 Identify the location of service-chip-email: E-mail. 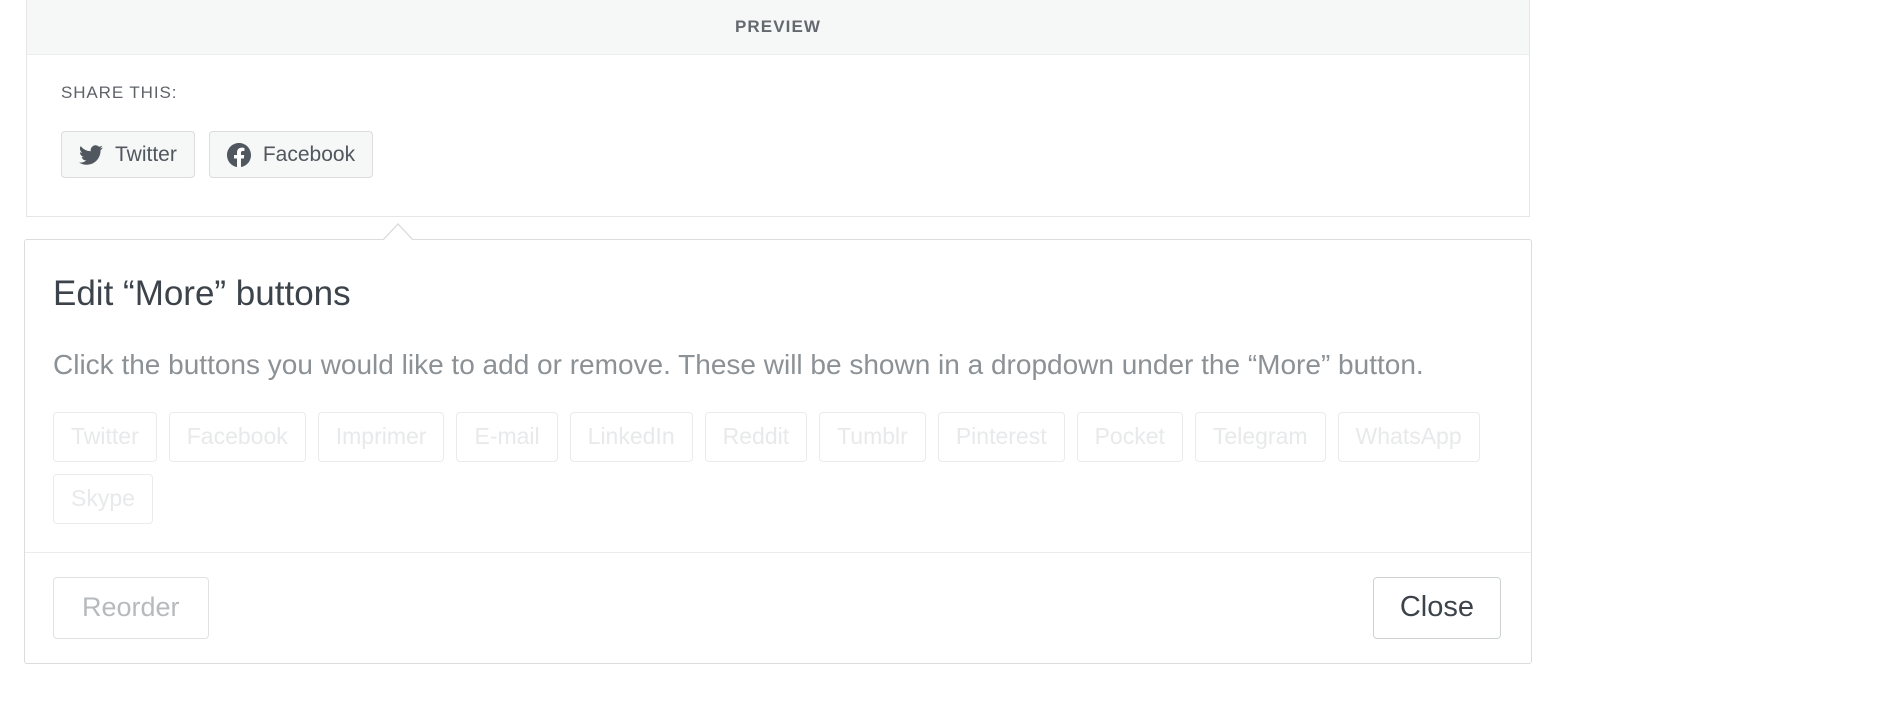
(507, 436).